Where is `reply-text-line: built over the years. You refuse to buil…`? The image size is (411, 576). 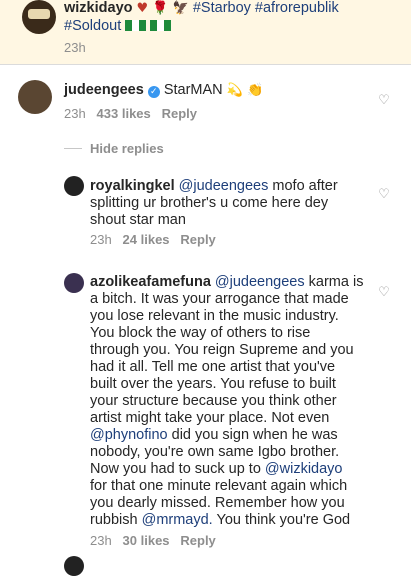 reply-text-line: built over the years. You refuse to buil… is located at coordinates (213, 384).